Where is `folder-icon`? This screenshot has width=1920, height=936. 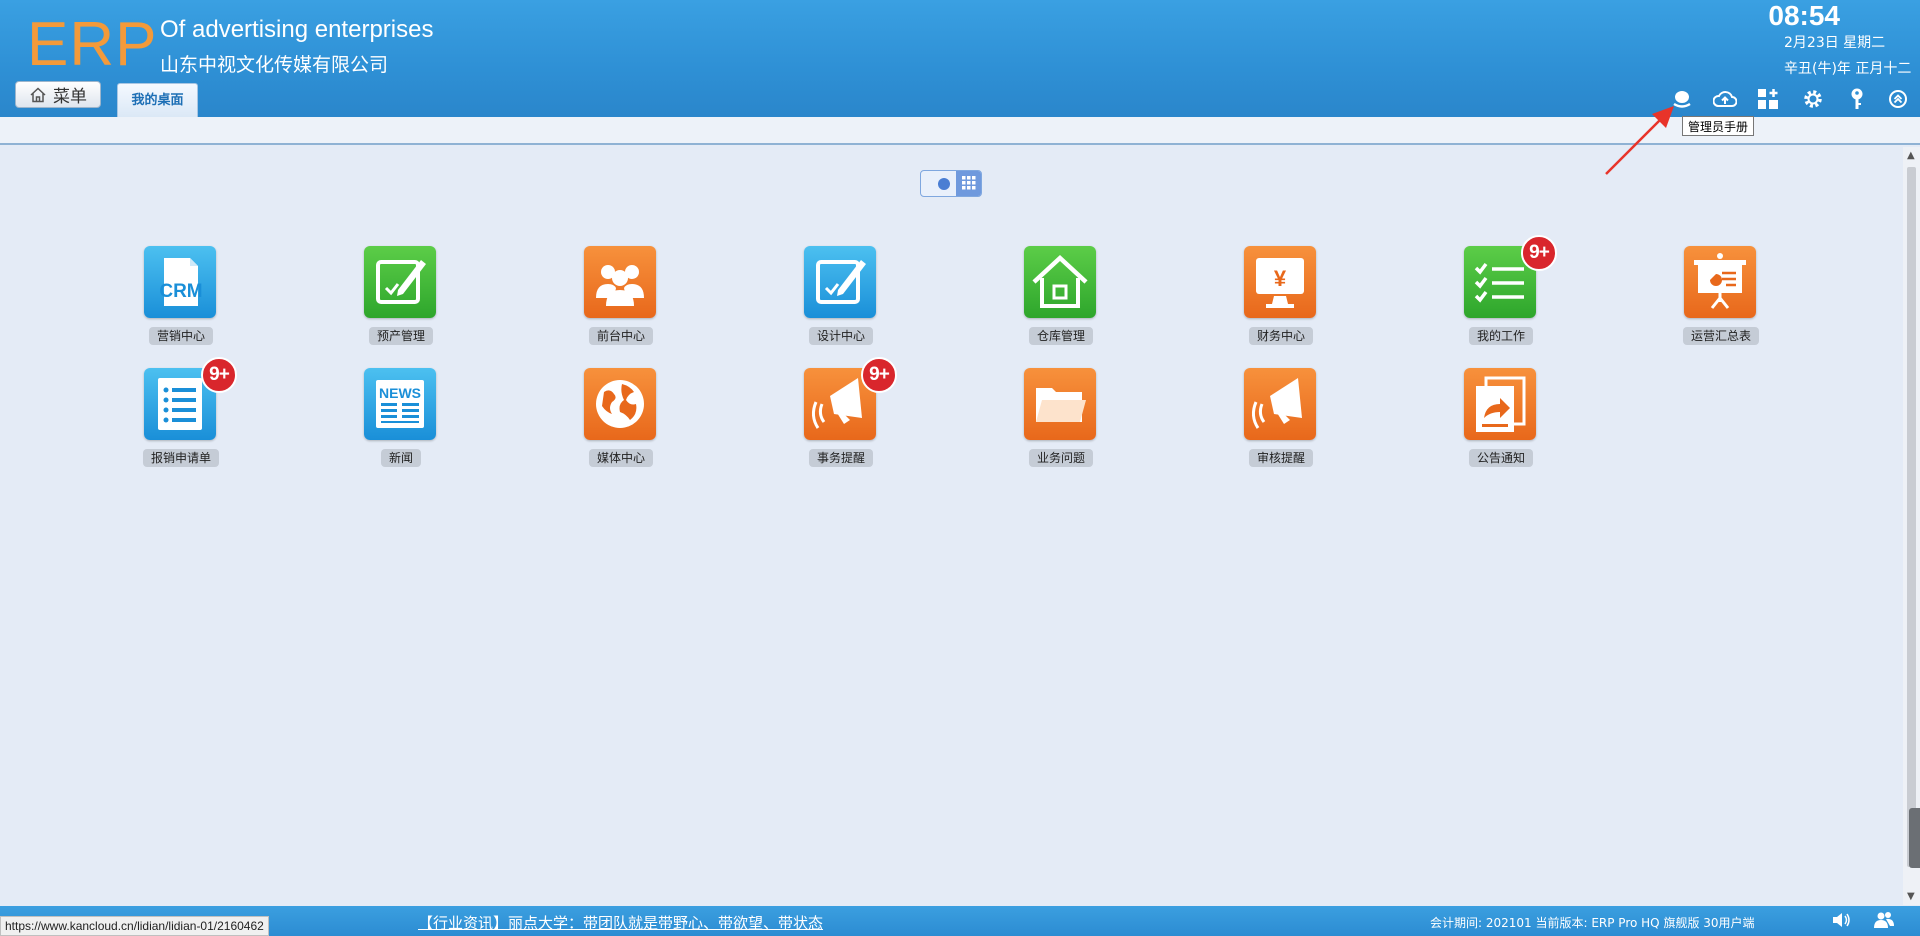 folder-icon is located at coordinates (1060, 404).